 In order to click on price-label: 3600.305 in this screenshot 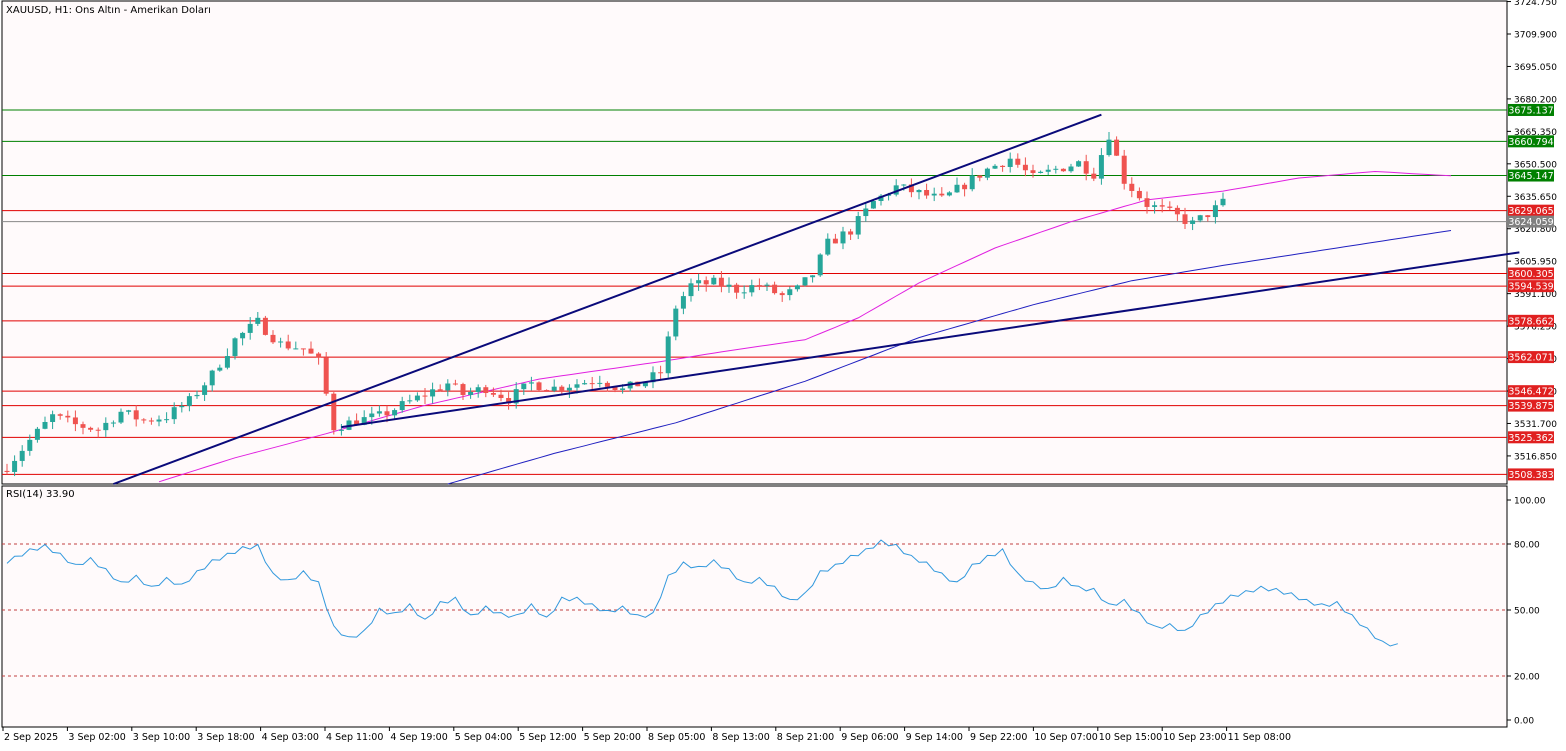, I will do `click(1530, 274)`.